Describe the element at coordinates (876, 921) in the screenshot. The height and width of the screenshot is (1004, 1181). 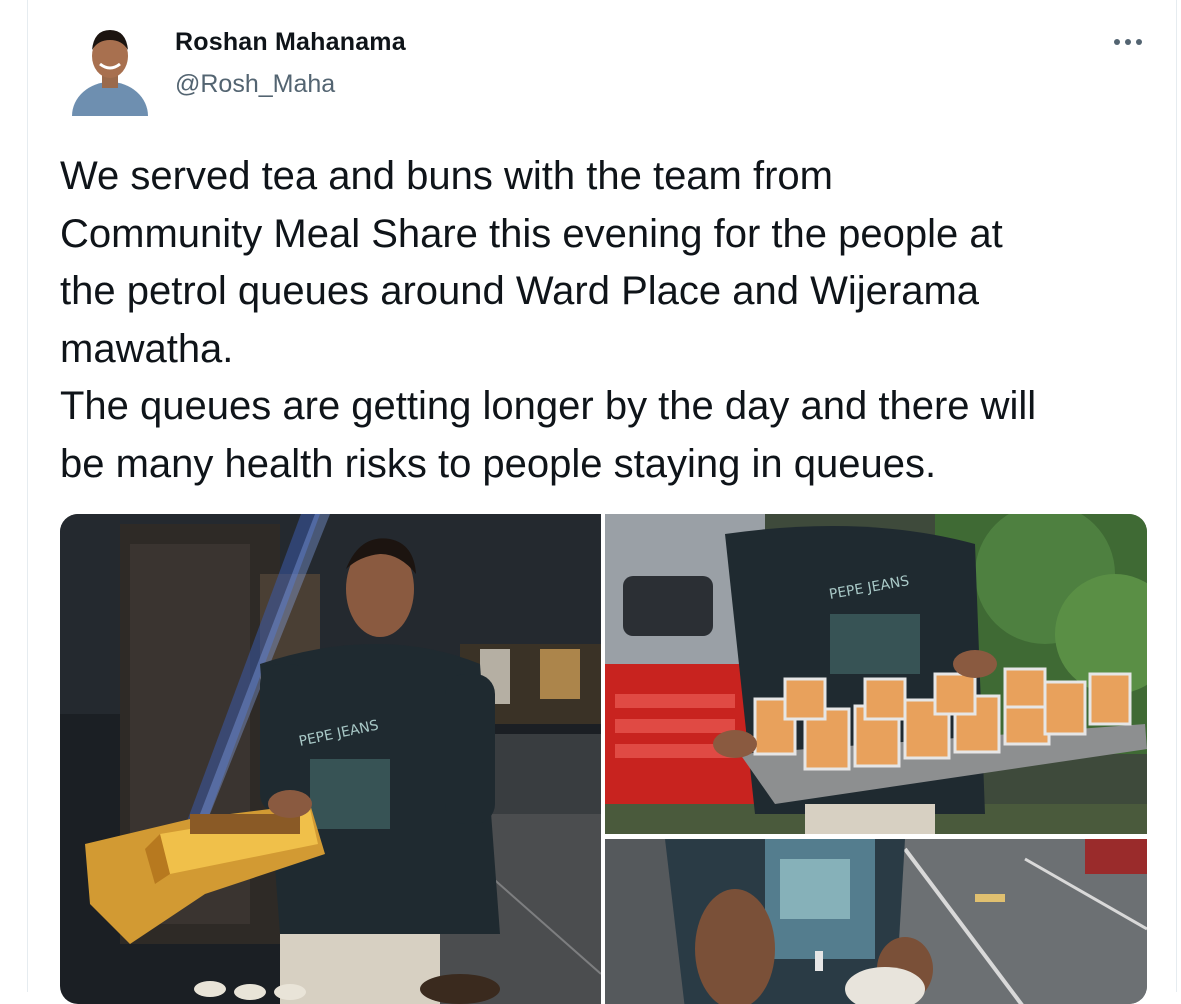
I see `photo-man-with-bun` at that location.